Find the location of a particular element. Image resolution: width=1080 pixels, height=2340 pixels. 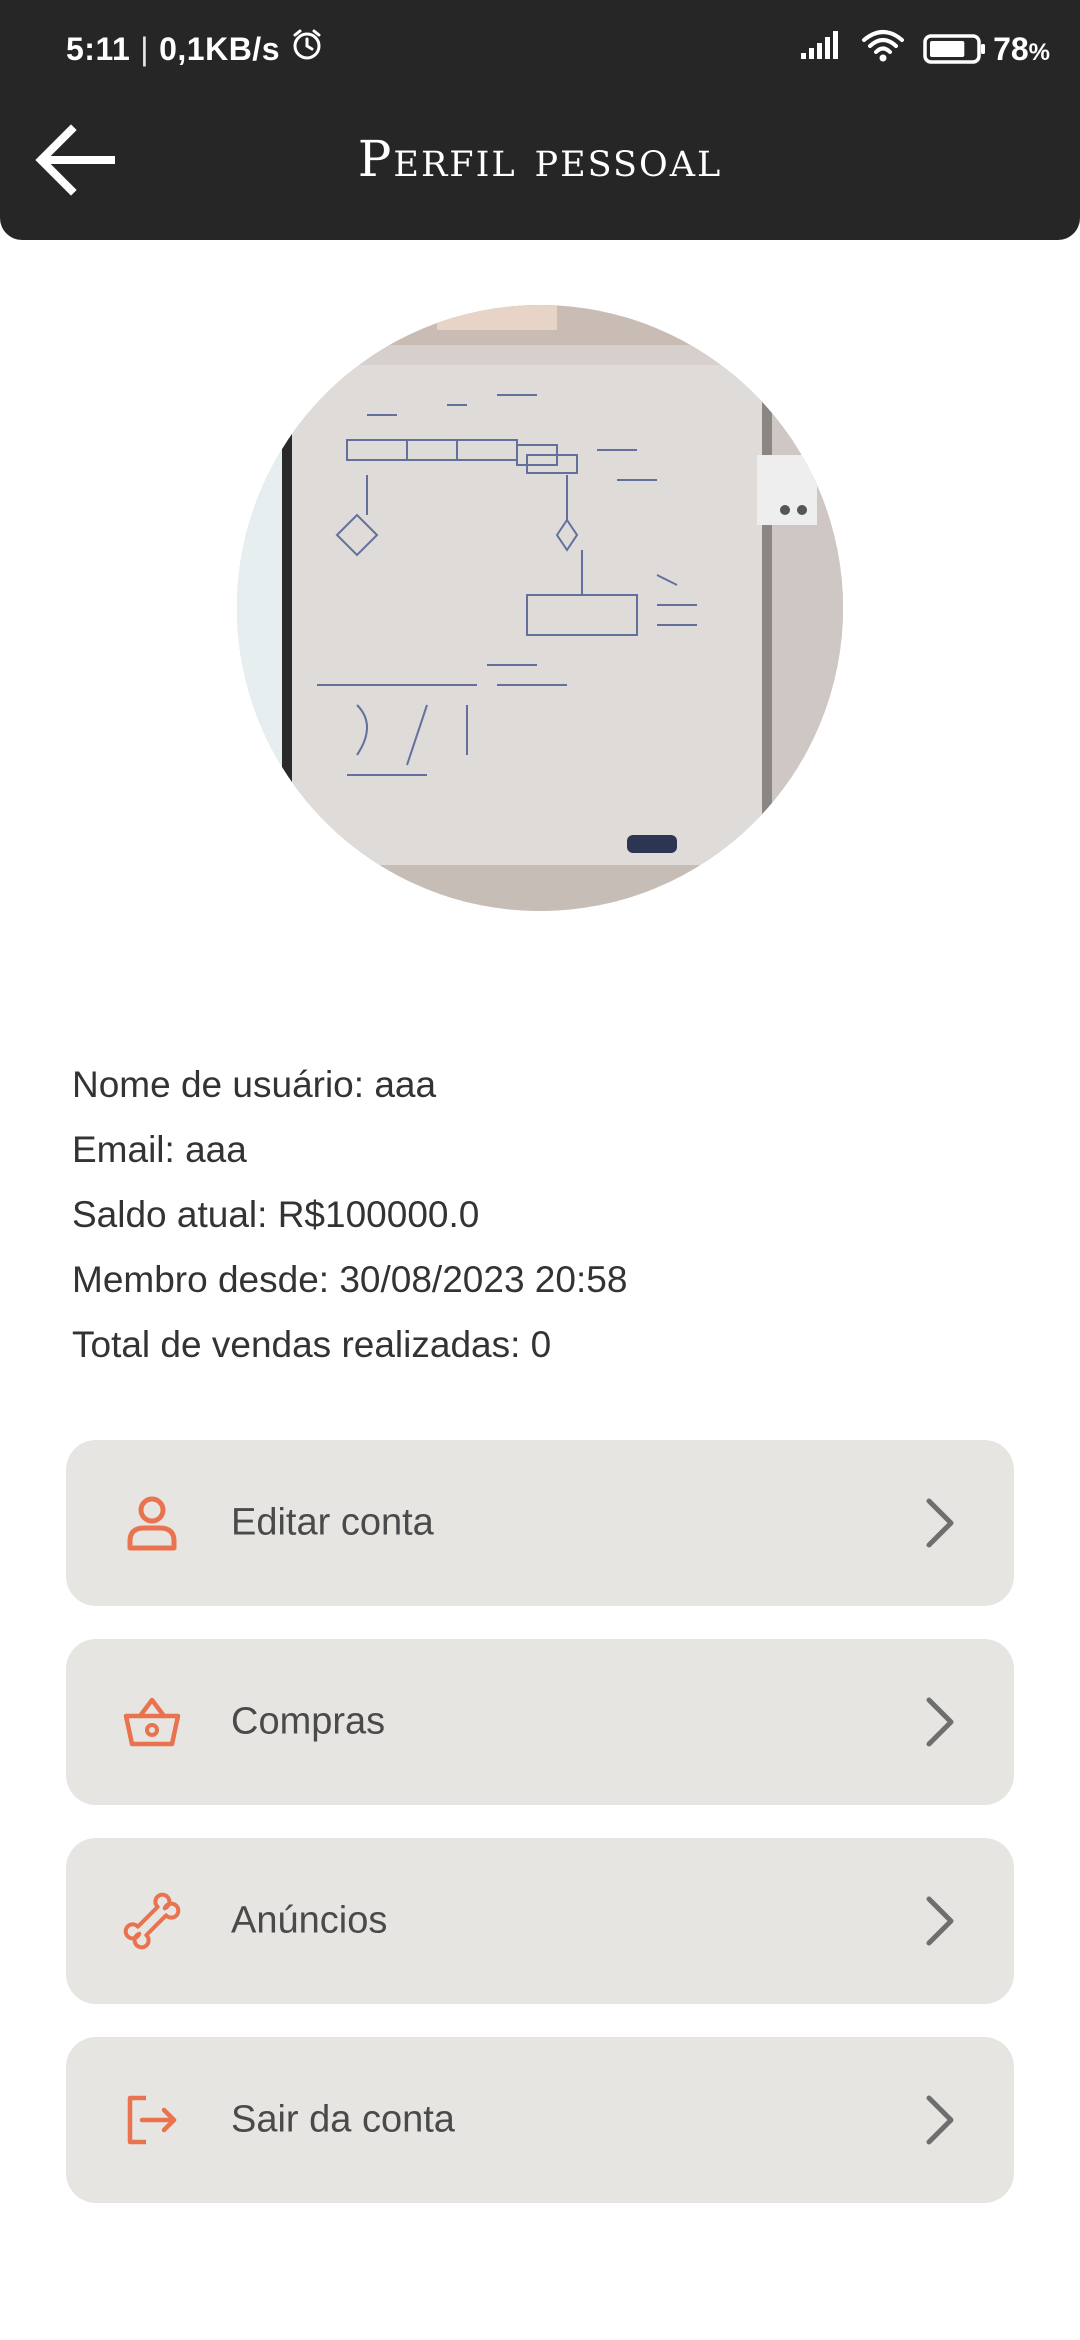

edit-account-label: Editar conta is located at coordinates (332, 1522).